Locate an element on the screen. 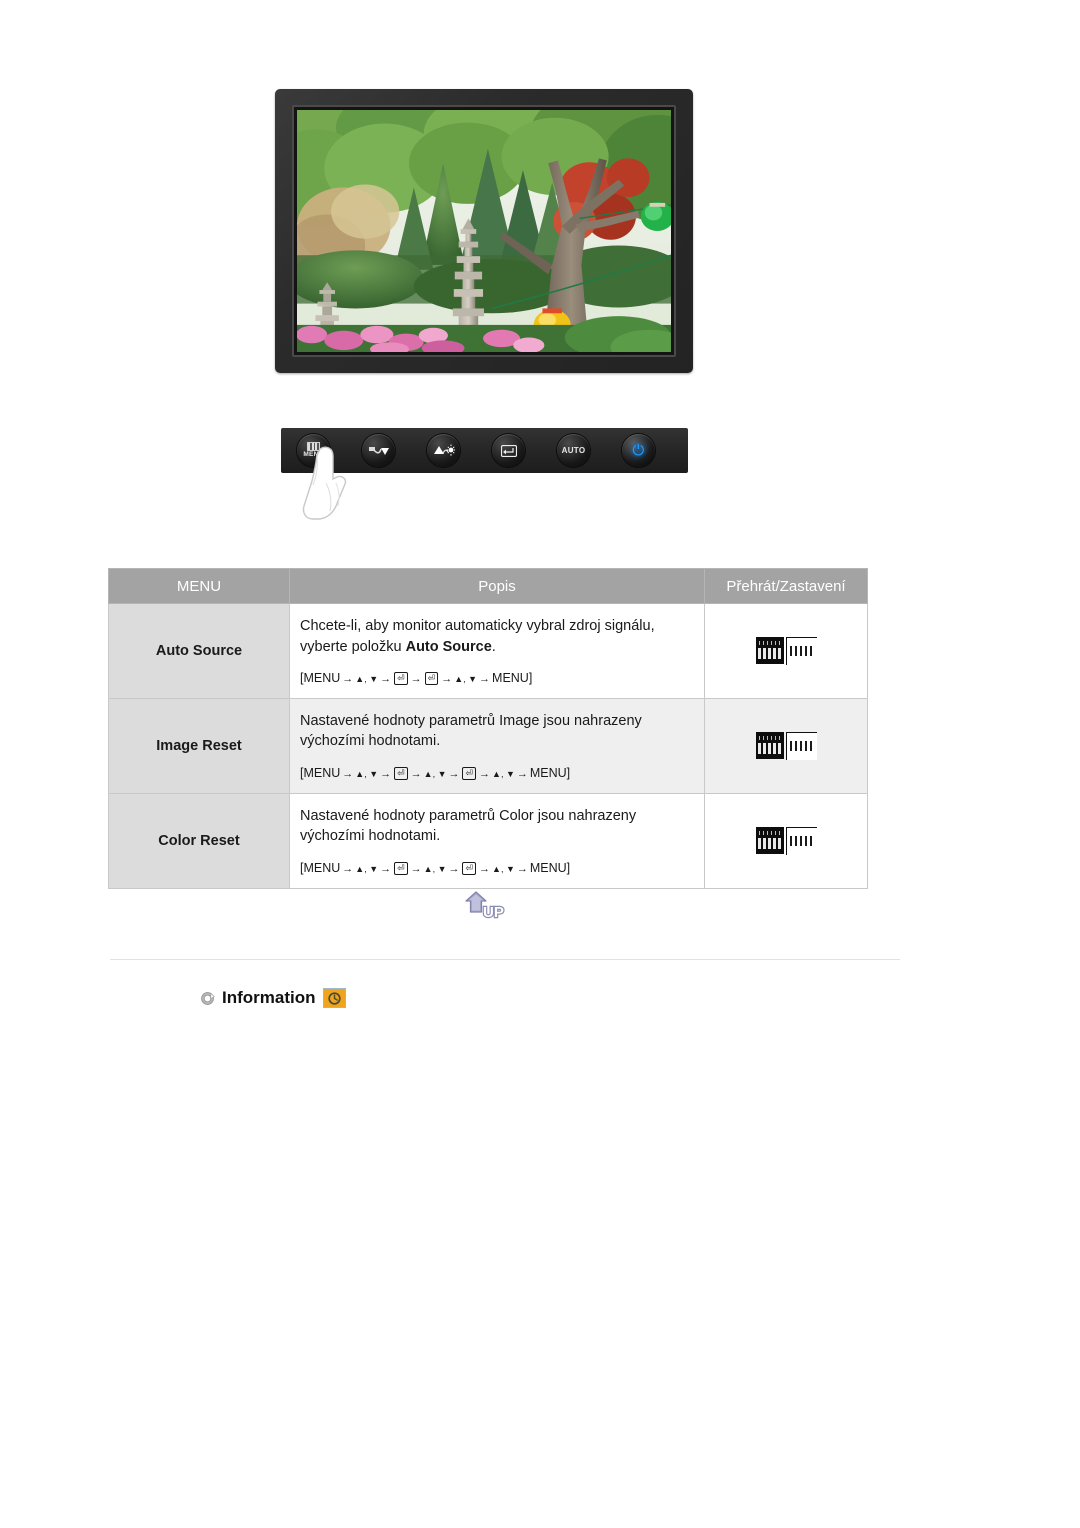 Image resolution: width=1080 pixels, height=1528 pixels. orange-clock-badge-icon is located at coordinates (334, 998).